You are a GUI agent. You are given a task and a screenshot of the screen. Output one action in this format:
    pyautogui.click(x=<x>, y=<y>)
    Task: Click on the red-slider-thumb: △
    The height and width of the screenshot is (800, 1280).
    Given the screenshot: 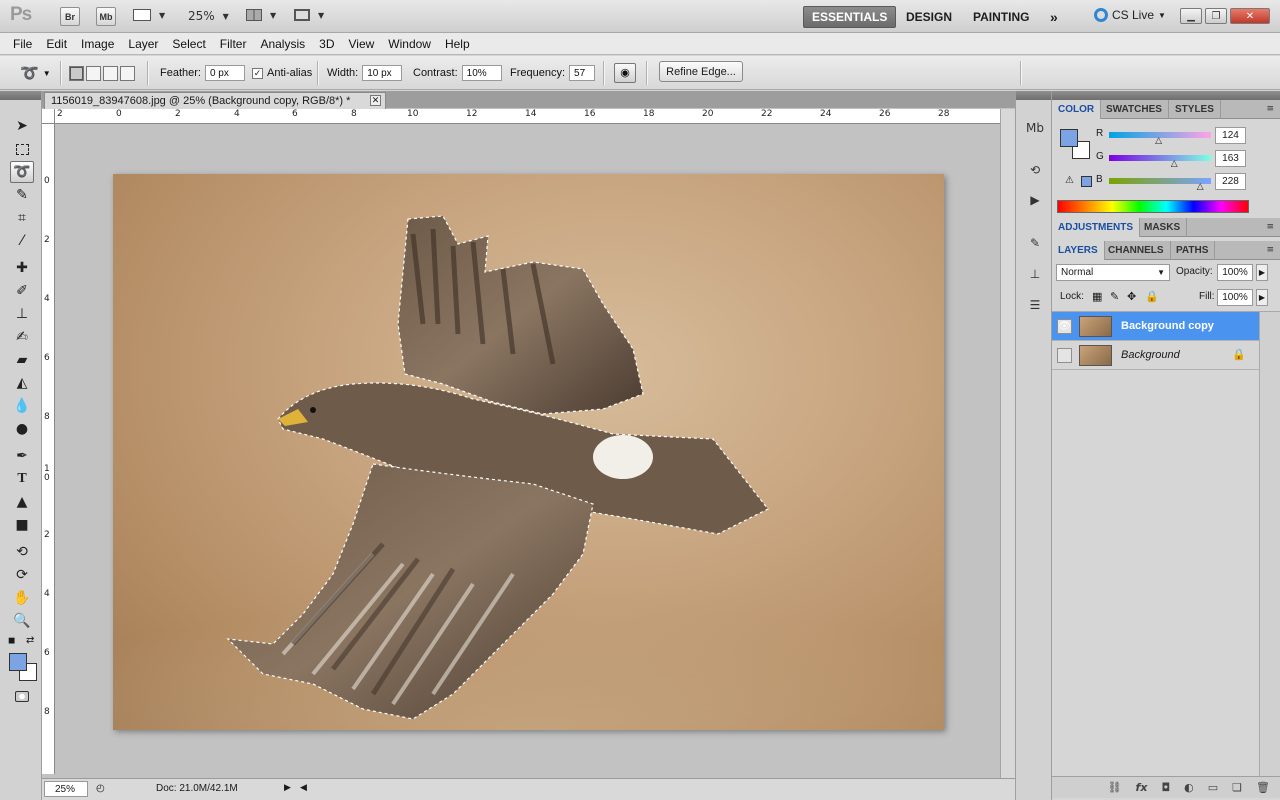 What is the action you would take?
    pyautogui.click(x=1158, y=141)
    